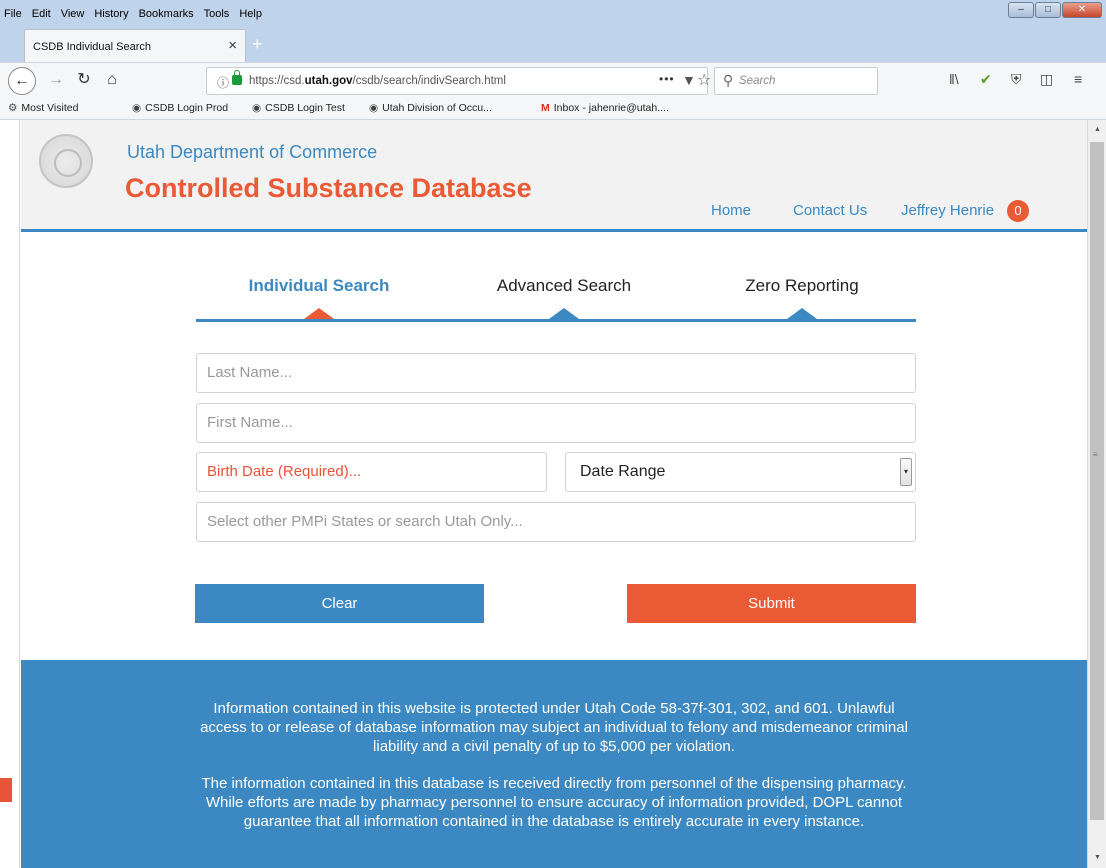  What do you see at coordinates (1046, 79) in the screenshot?
I see `sidebar-icon: ◫` at bounding box center [1046, 79].